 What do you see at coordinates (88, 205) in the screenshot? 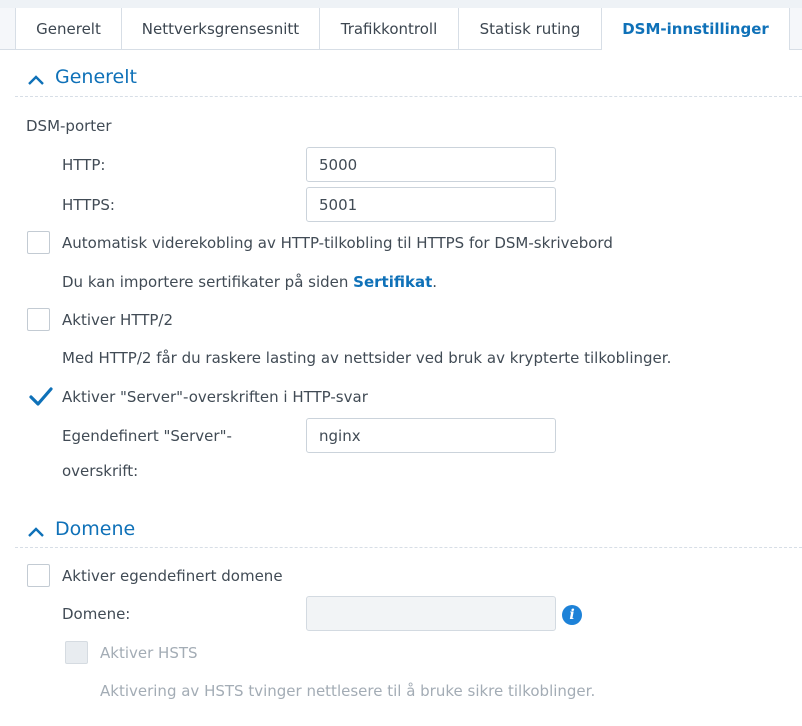
I see `https-port-label: HTTPS:` at bounding box center [88, 205].